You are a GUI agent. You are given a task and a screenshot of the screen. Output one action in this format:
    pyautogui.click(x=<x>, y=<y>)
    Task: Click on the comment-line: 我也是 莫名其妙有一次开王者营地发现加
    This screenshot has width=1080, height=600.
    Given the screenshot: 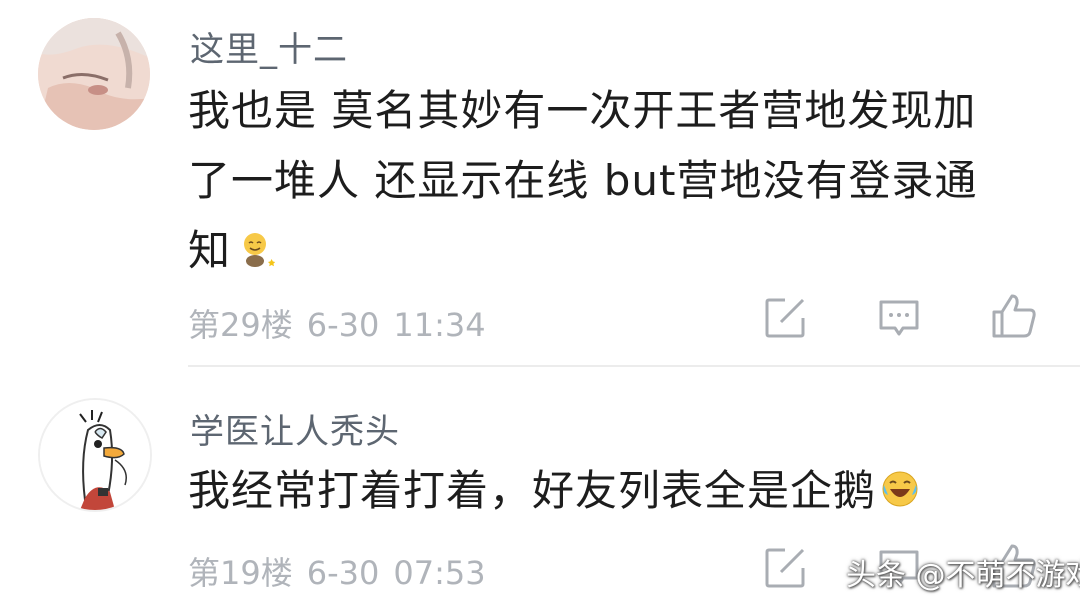 What is the action you would take?
    pyautogui.click(x=582, y=110)
    